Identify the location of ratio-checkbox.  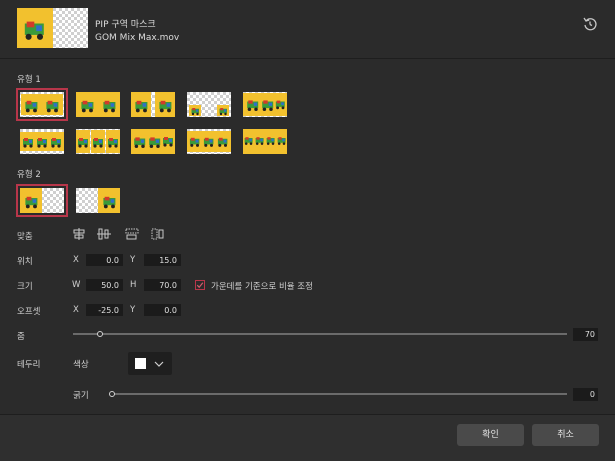
(200, 285).